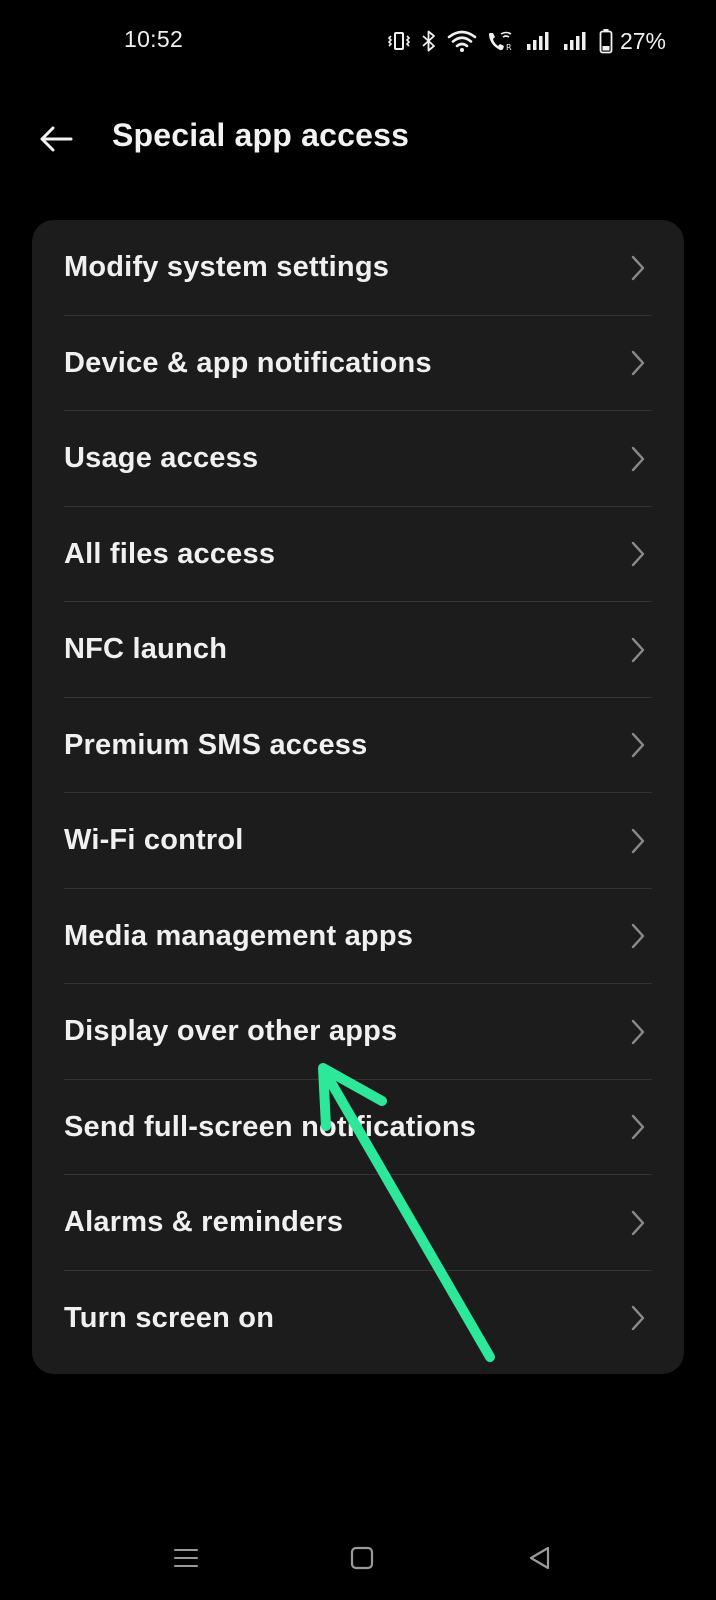  What do you see at coordinates (169, 1317) in the screenshot?
I see `menu-item-label: Turn screen on` at bounding box center [169, 1317].